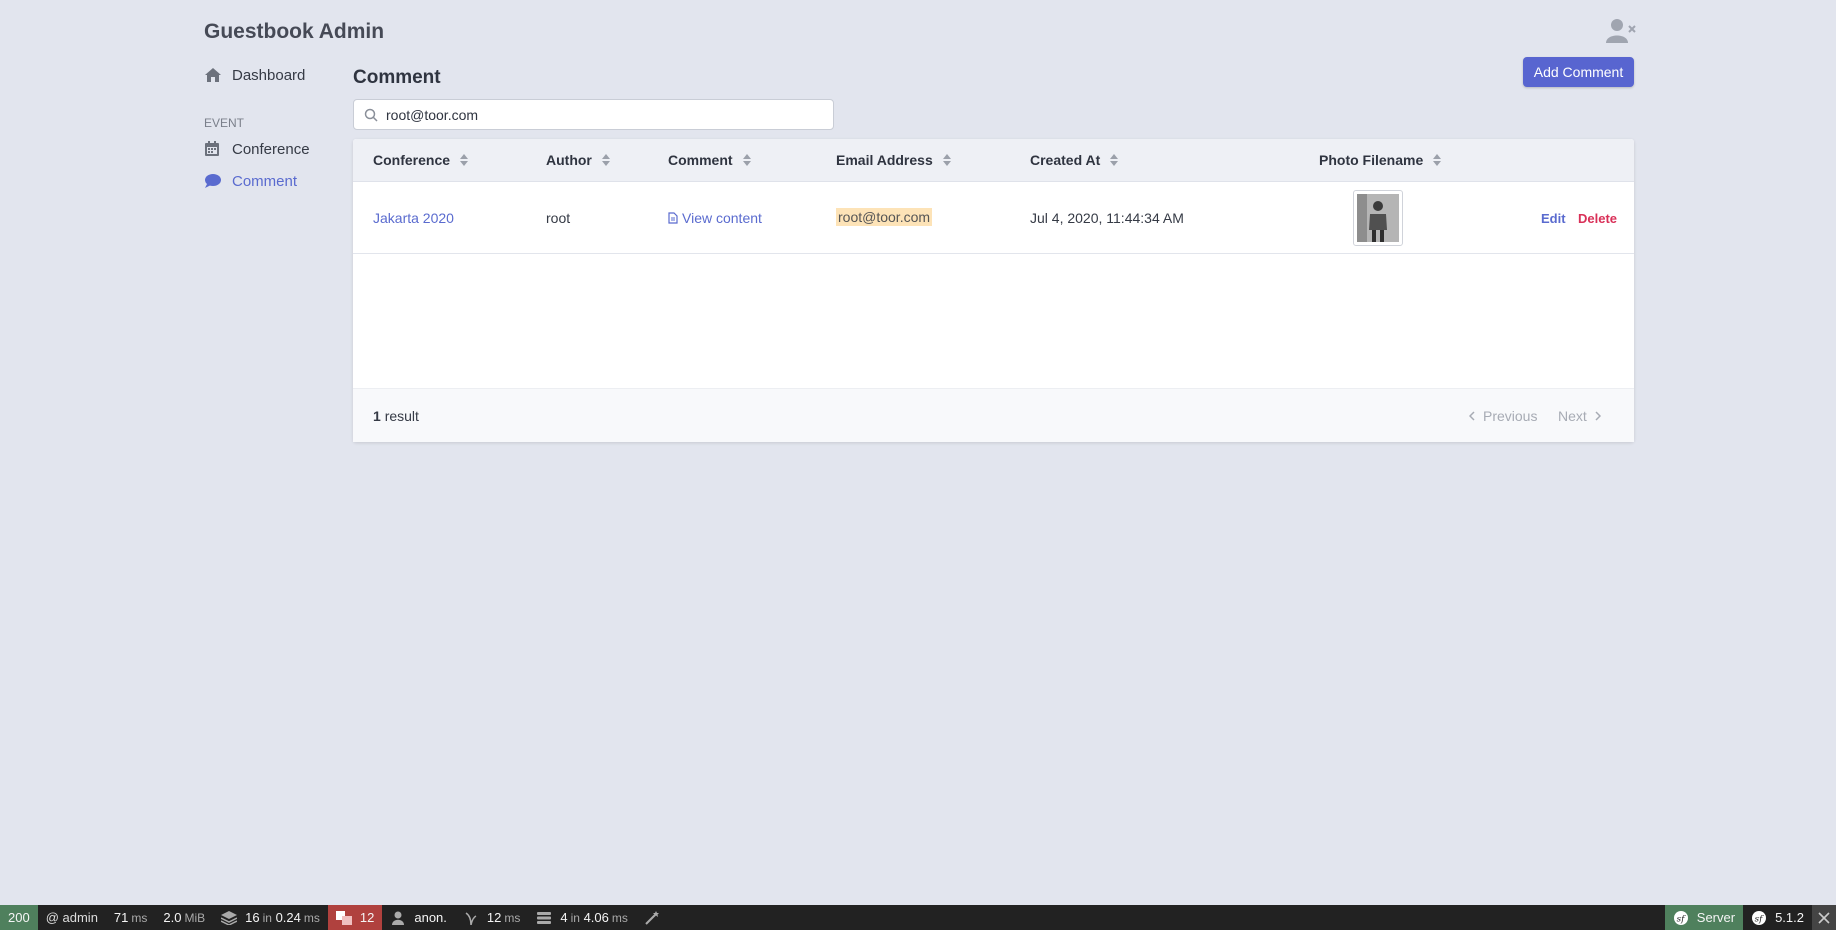  What do you see at coordinates (993, 415) in the screenshot?
I see `table-footer: 1 result Previous Next` at bounding box center [993, 415].